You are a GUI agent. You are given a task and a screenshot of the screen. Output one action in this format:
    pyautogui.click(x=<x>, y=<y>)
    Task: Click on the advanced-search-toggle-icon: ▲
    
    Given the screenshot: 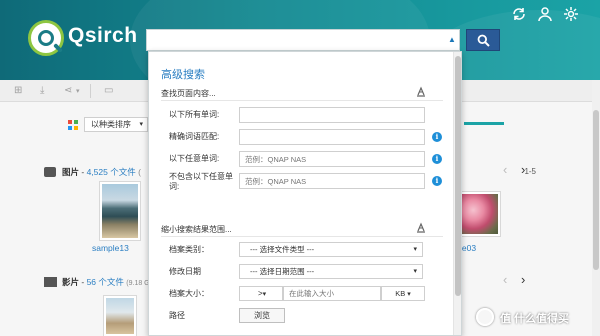 What is the action you would take?
    pyautogui.click(x=452, y=39)
    